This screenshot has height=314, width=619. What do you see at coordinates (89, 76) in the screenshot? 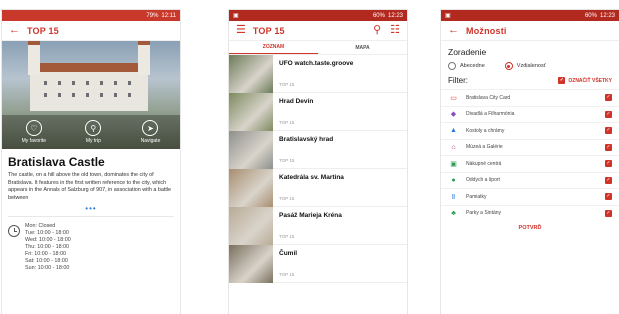
I see `castle-illustration` at bounding box center [89, 76].